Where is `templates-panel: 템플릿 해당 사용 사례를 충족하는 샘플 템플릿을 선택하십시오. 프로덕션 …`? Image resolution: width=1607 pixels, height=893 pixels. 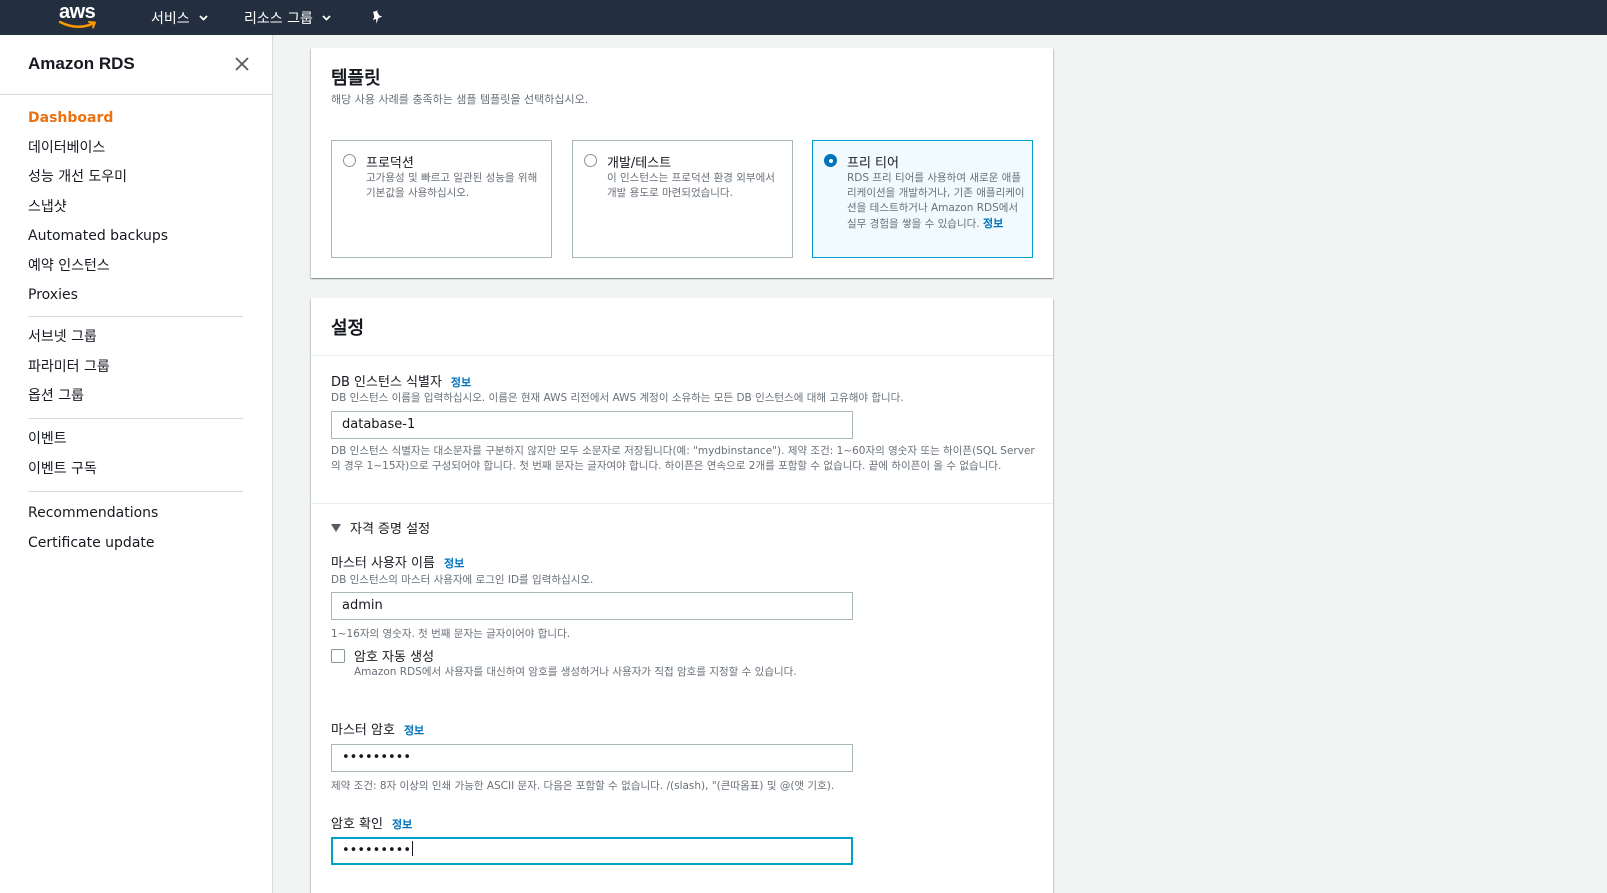 templates-panel: 템플릿 해당 사용 사례를 충족하는 샘플 템플릿을 선택하십시오. 프로덕션 … is located at coordinates (682, 163).